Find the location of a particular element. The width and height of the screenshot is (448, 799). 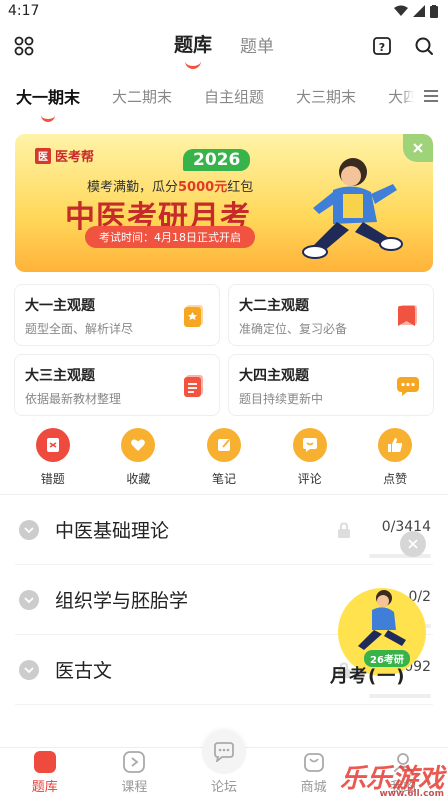

tabs-menu-button is located at coordinates (431, 96).